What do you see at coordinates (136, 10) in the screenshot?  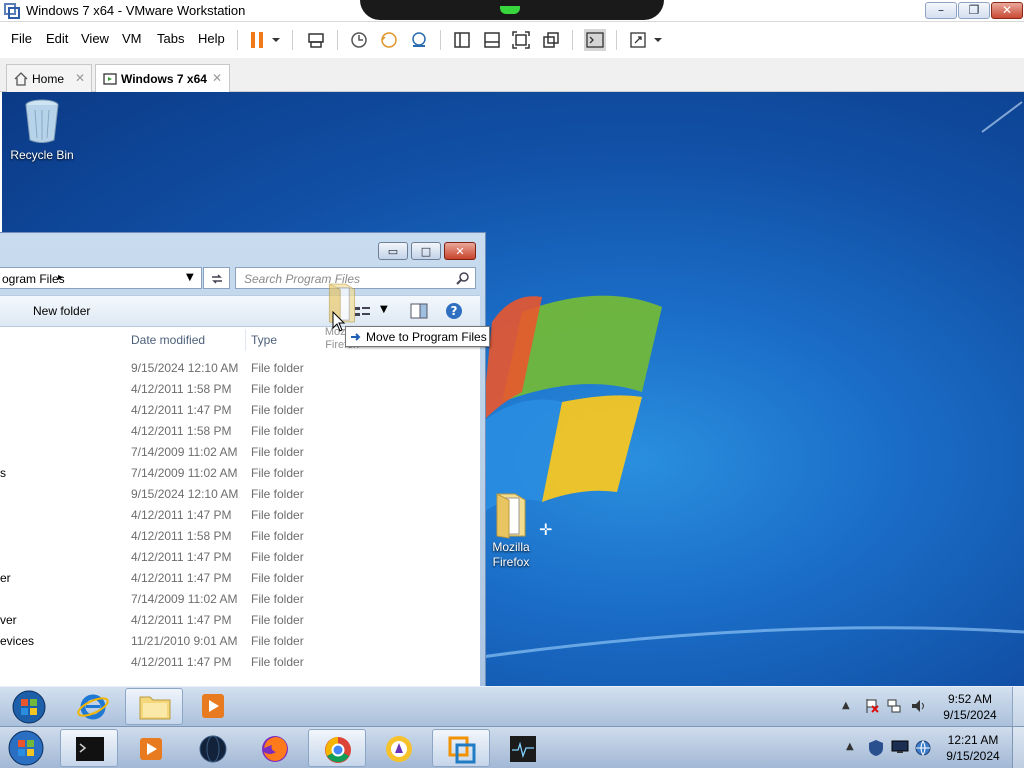 I see `window-title: Windows 7 x64 - VMware Workstation` at bounding box center [136, 10].